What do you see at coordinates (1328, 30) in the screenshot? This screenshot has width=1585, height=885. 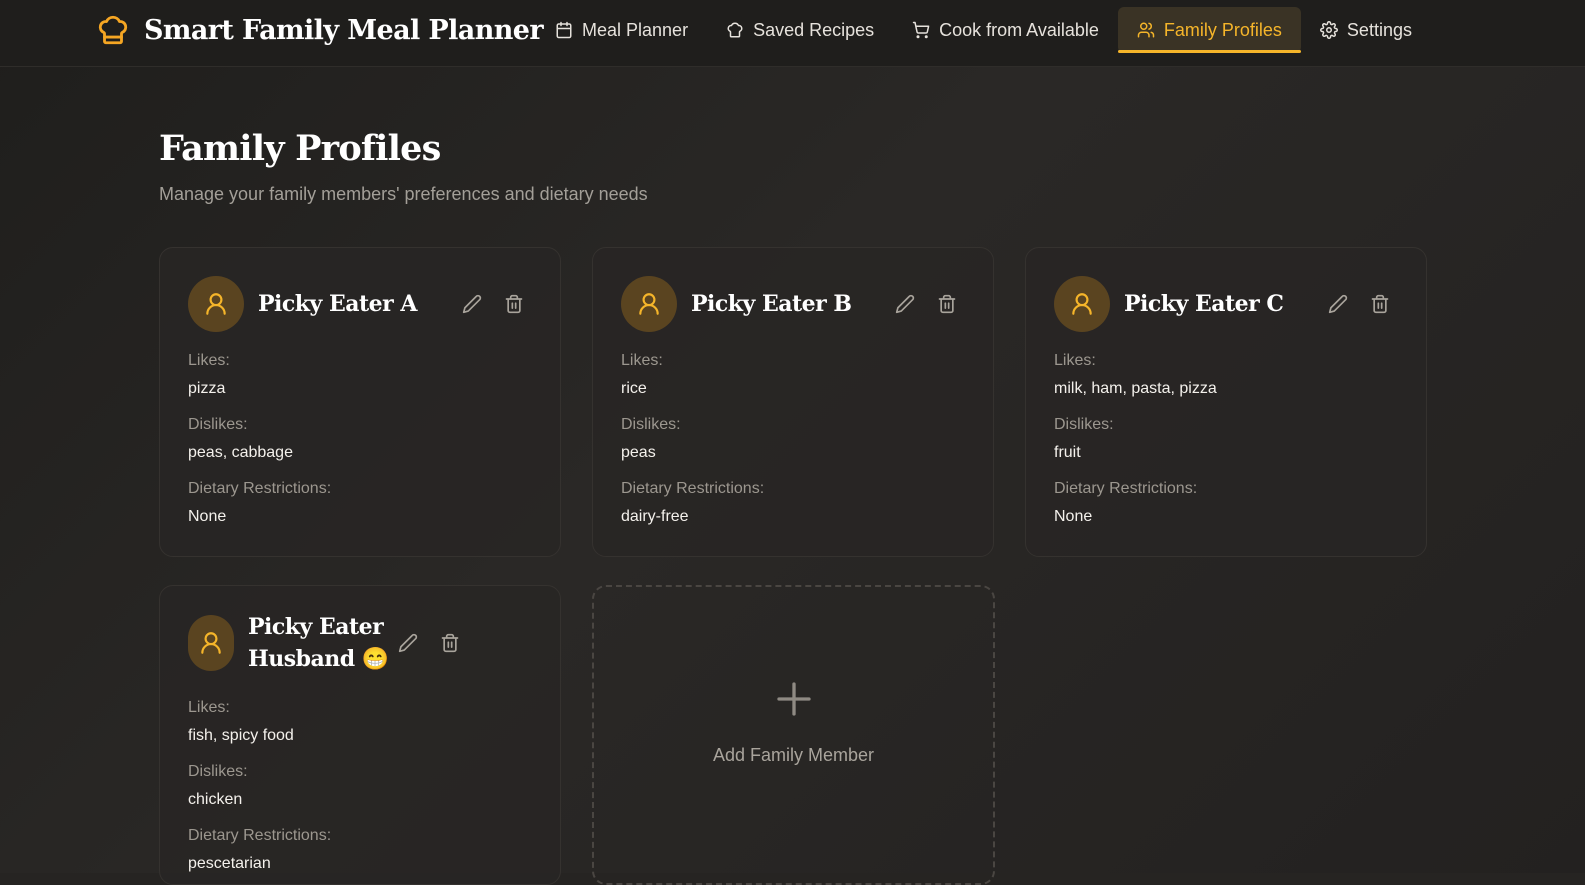 I see `gear-icon` at bounding box center [1328, 30].